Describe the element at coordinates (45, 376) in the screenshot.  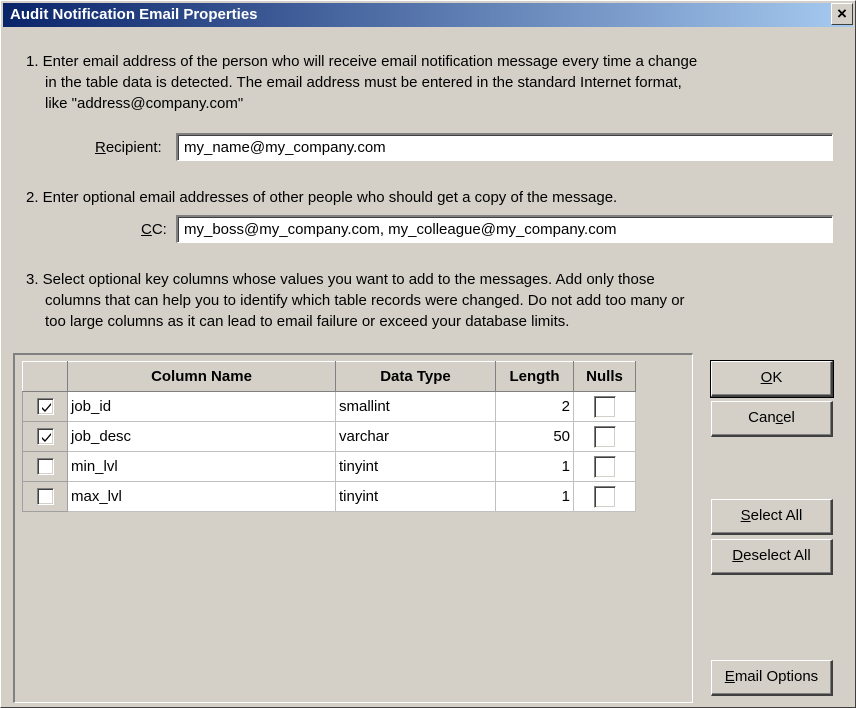
I see `row-selector-header` at that location.